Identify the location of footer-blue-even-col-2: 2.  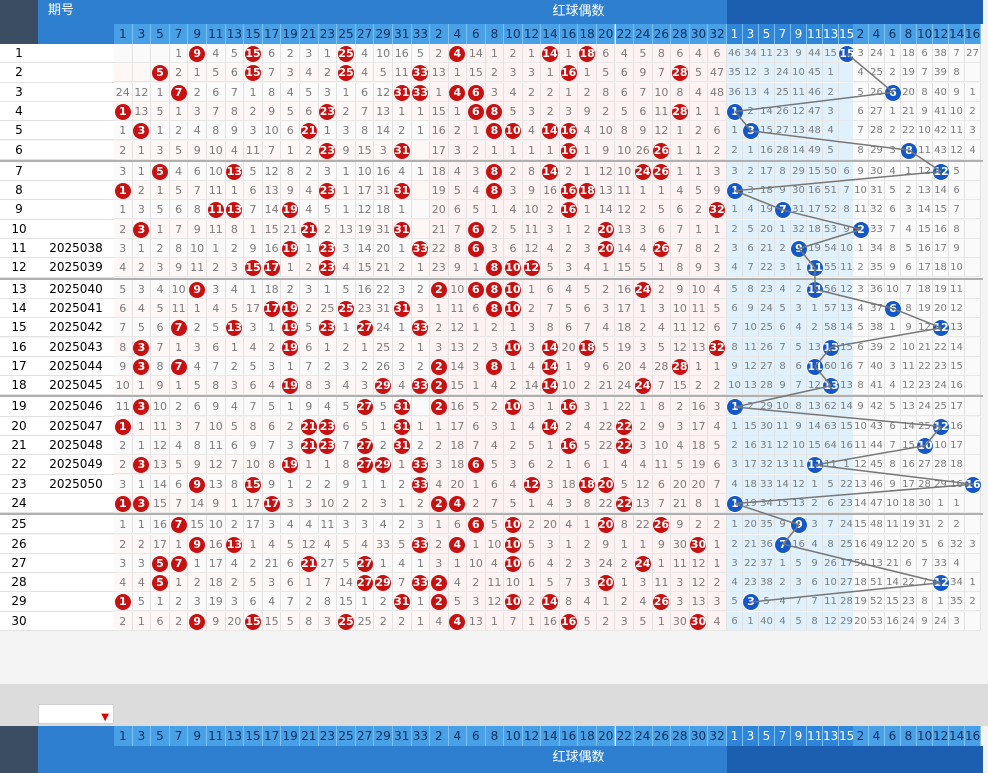
(861, 736).